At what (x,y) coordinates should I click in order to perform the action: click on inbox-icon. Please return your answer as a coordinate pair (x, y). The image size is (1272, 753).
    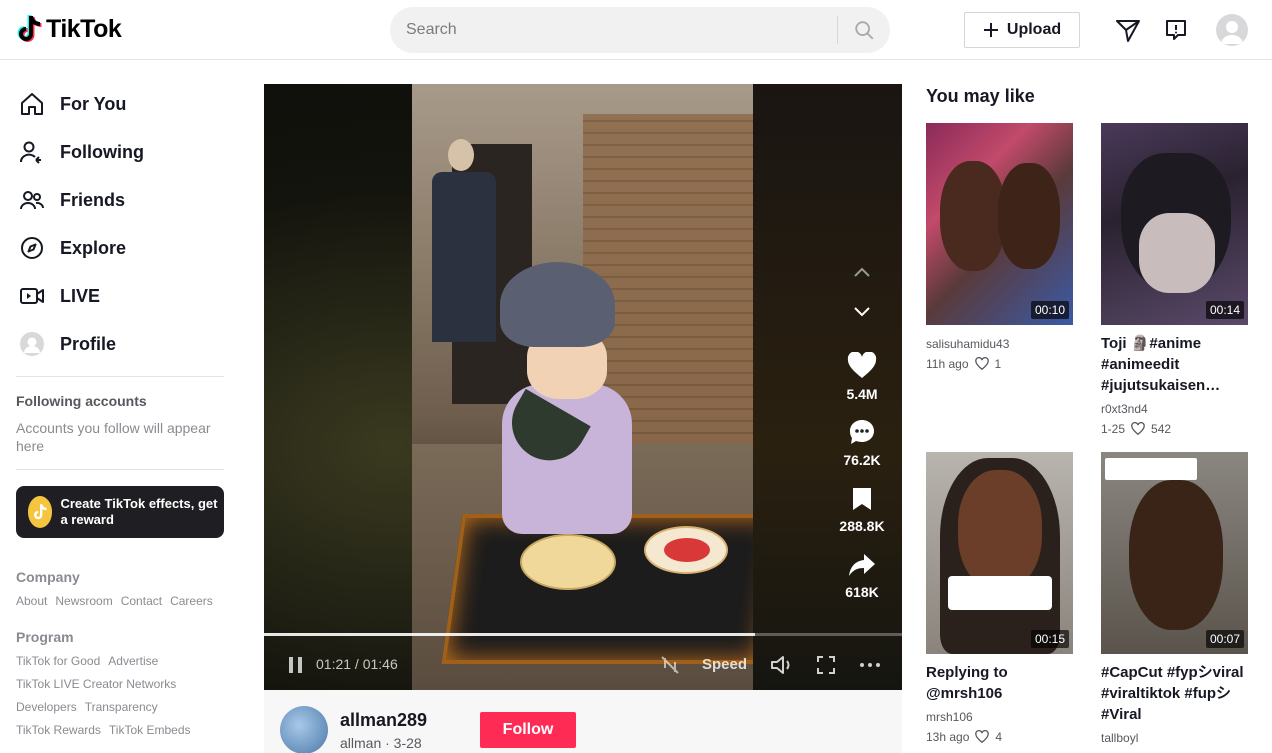
    Looking at the image, I should click on (1176, 30).